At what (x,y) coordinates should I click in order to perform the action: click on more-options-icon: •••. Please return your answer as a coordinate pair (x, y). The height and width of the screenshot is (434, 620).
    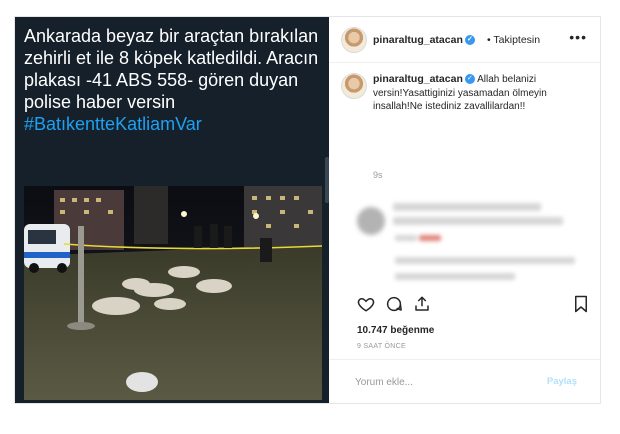
    Looking at the image, I should click on (578, 37).